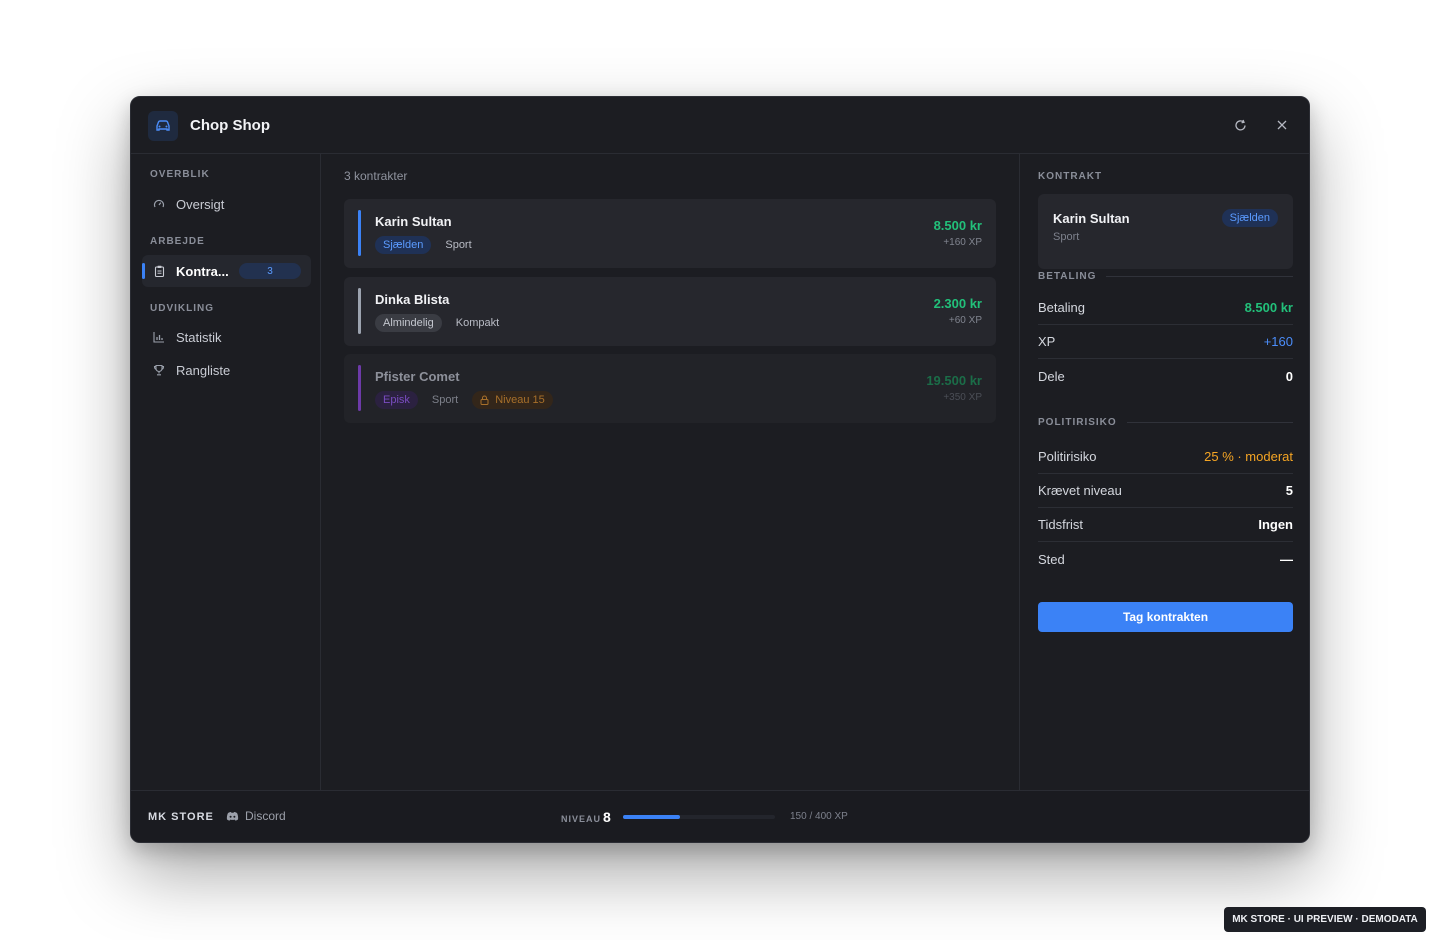  I want to click on refresh-button, so click(1240, 125).